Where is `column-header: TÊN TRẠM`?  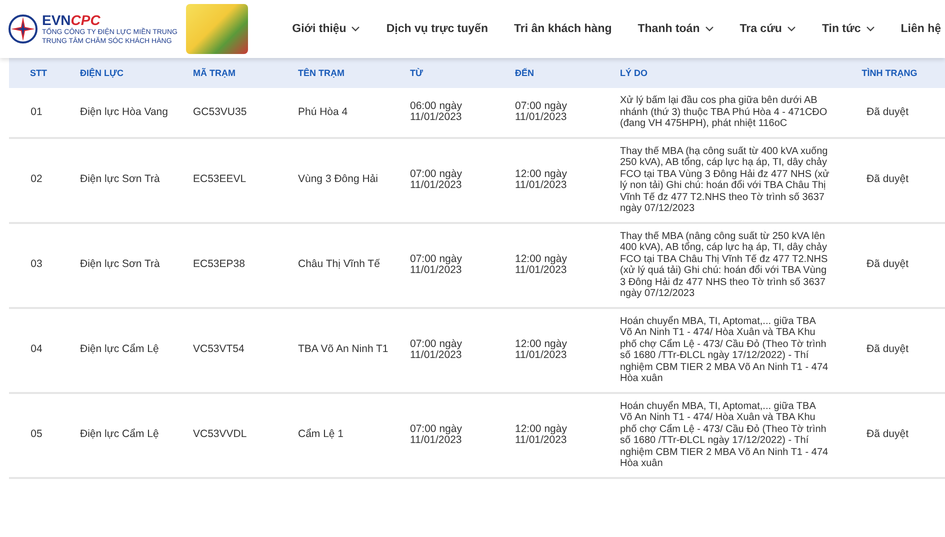
column-header: TÊN TRẠM is located at coordinates (342, 73).